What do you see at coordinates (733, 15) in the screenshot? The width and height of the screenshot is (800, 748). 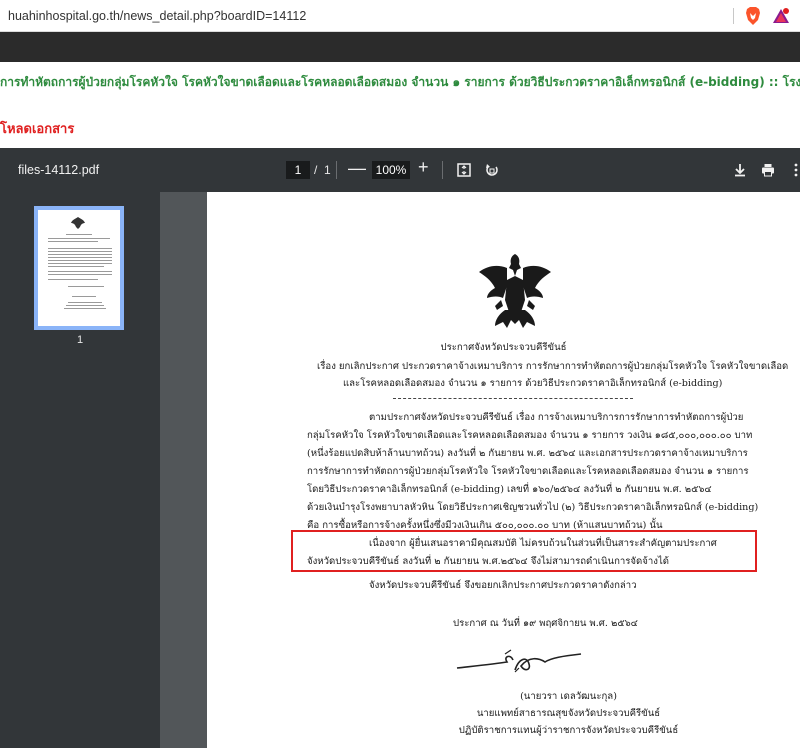 I see `divider` at bounding box center [733, 15].